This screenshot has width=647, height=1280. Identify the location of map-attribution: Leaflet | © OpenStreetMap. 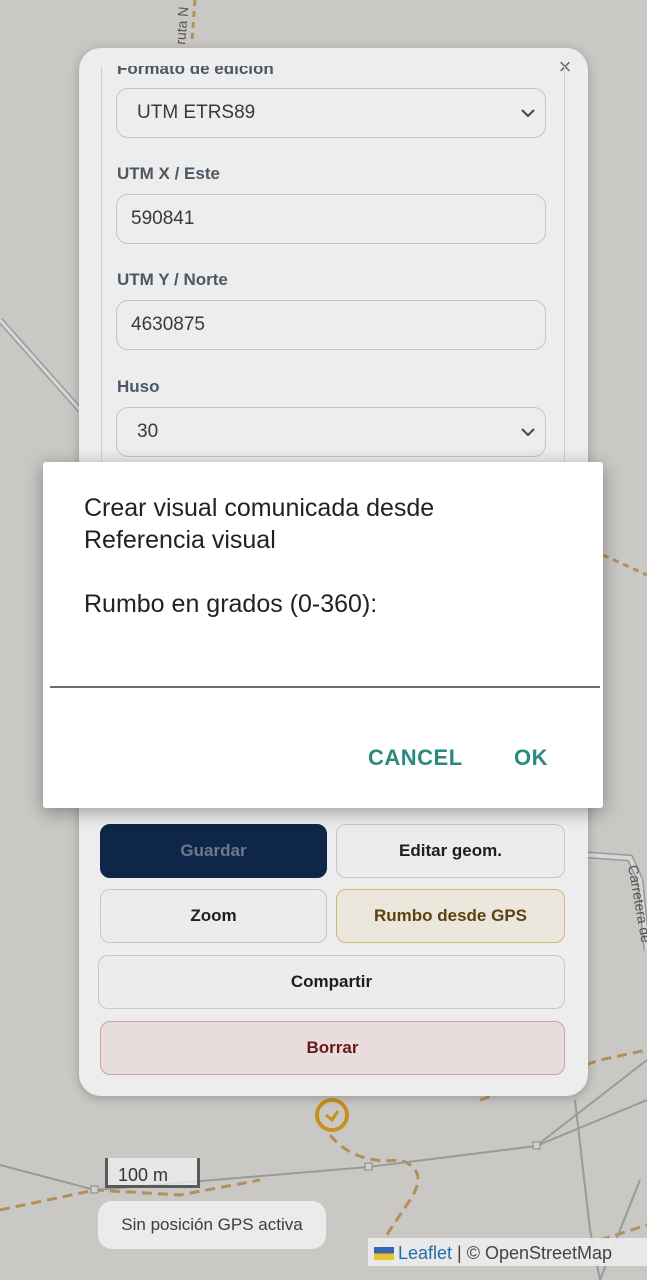
(507, 1252).